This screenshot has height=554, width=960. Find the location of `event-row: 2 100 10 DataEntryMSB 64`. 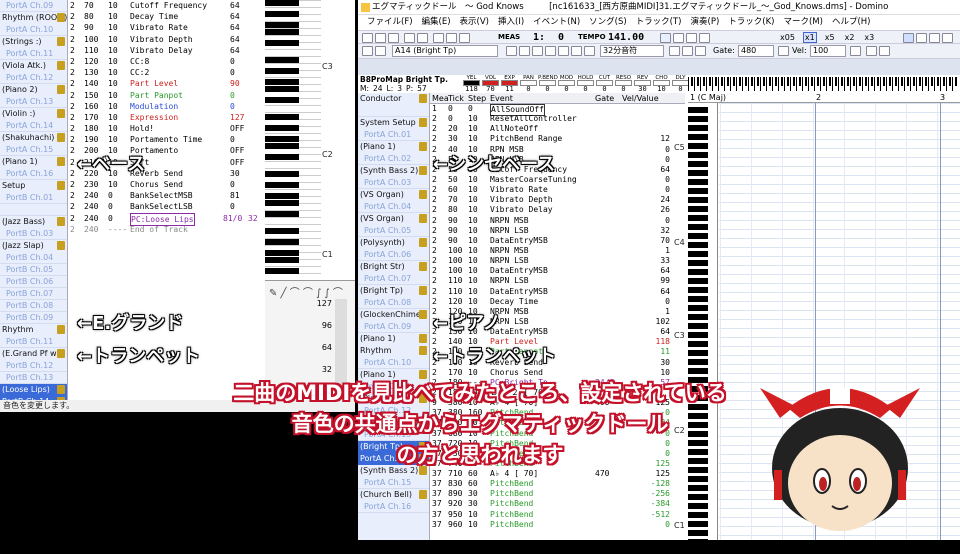

event-row: 2 100 10 DataEntryMSB 64 is located at coordinates (557, 271).